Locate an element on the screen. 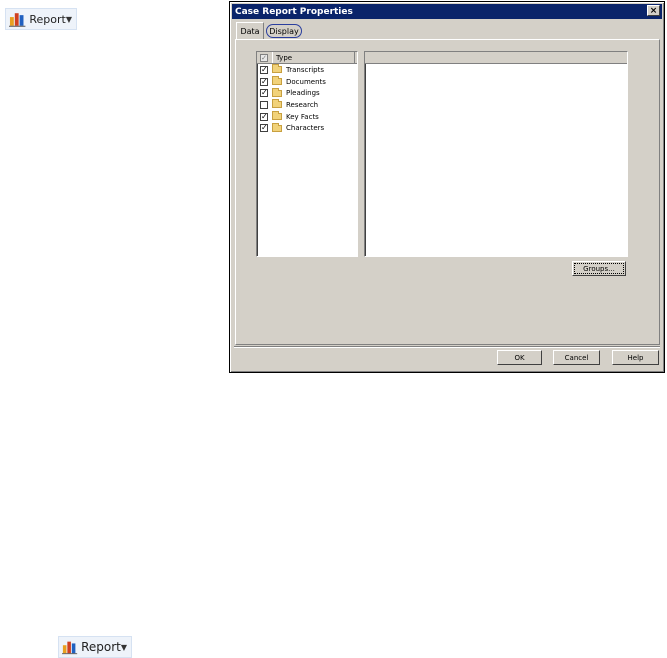  list-item: ✓ Key Facts is located at coordinates (307, 117).